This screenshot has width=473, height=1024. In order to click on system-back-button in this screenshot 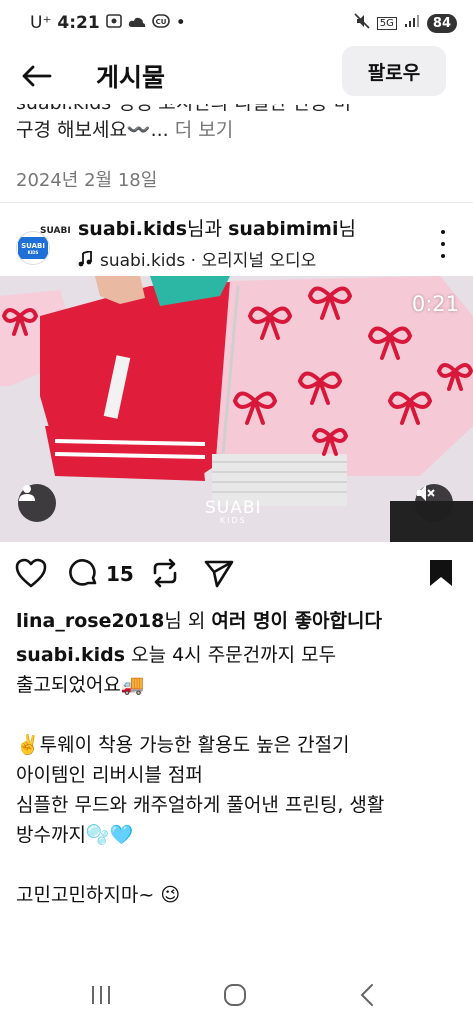, I will do `click(367, 995)`.